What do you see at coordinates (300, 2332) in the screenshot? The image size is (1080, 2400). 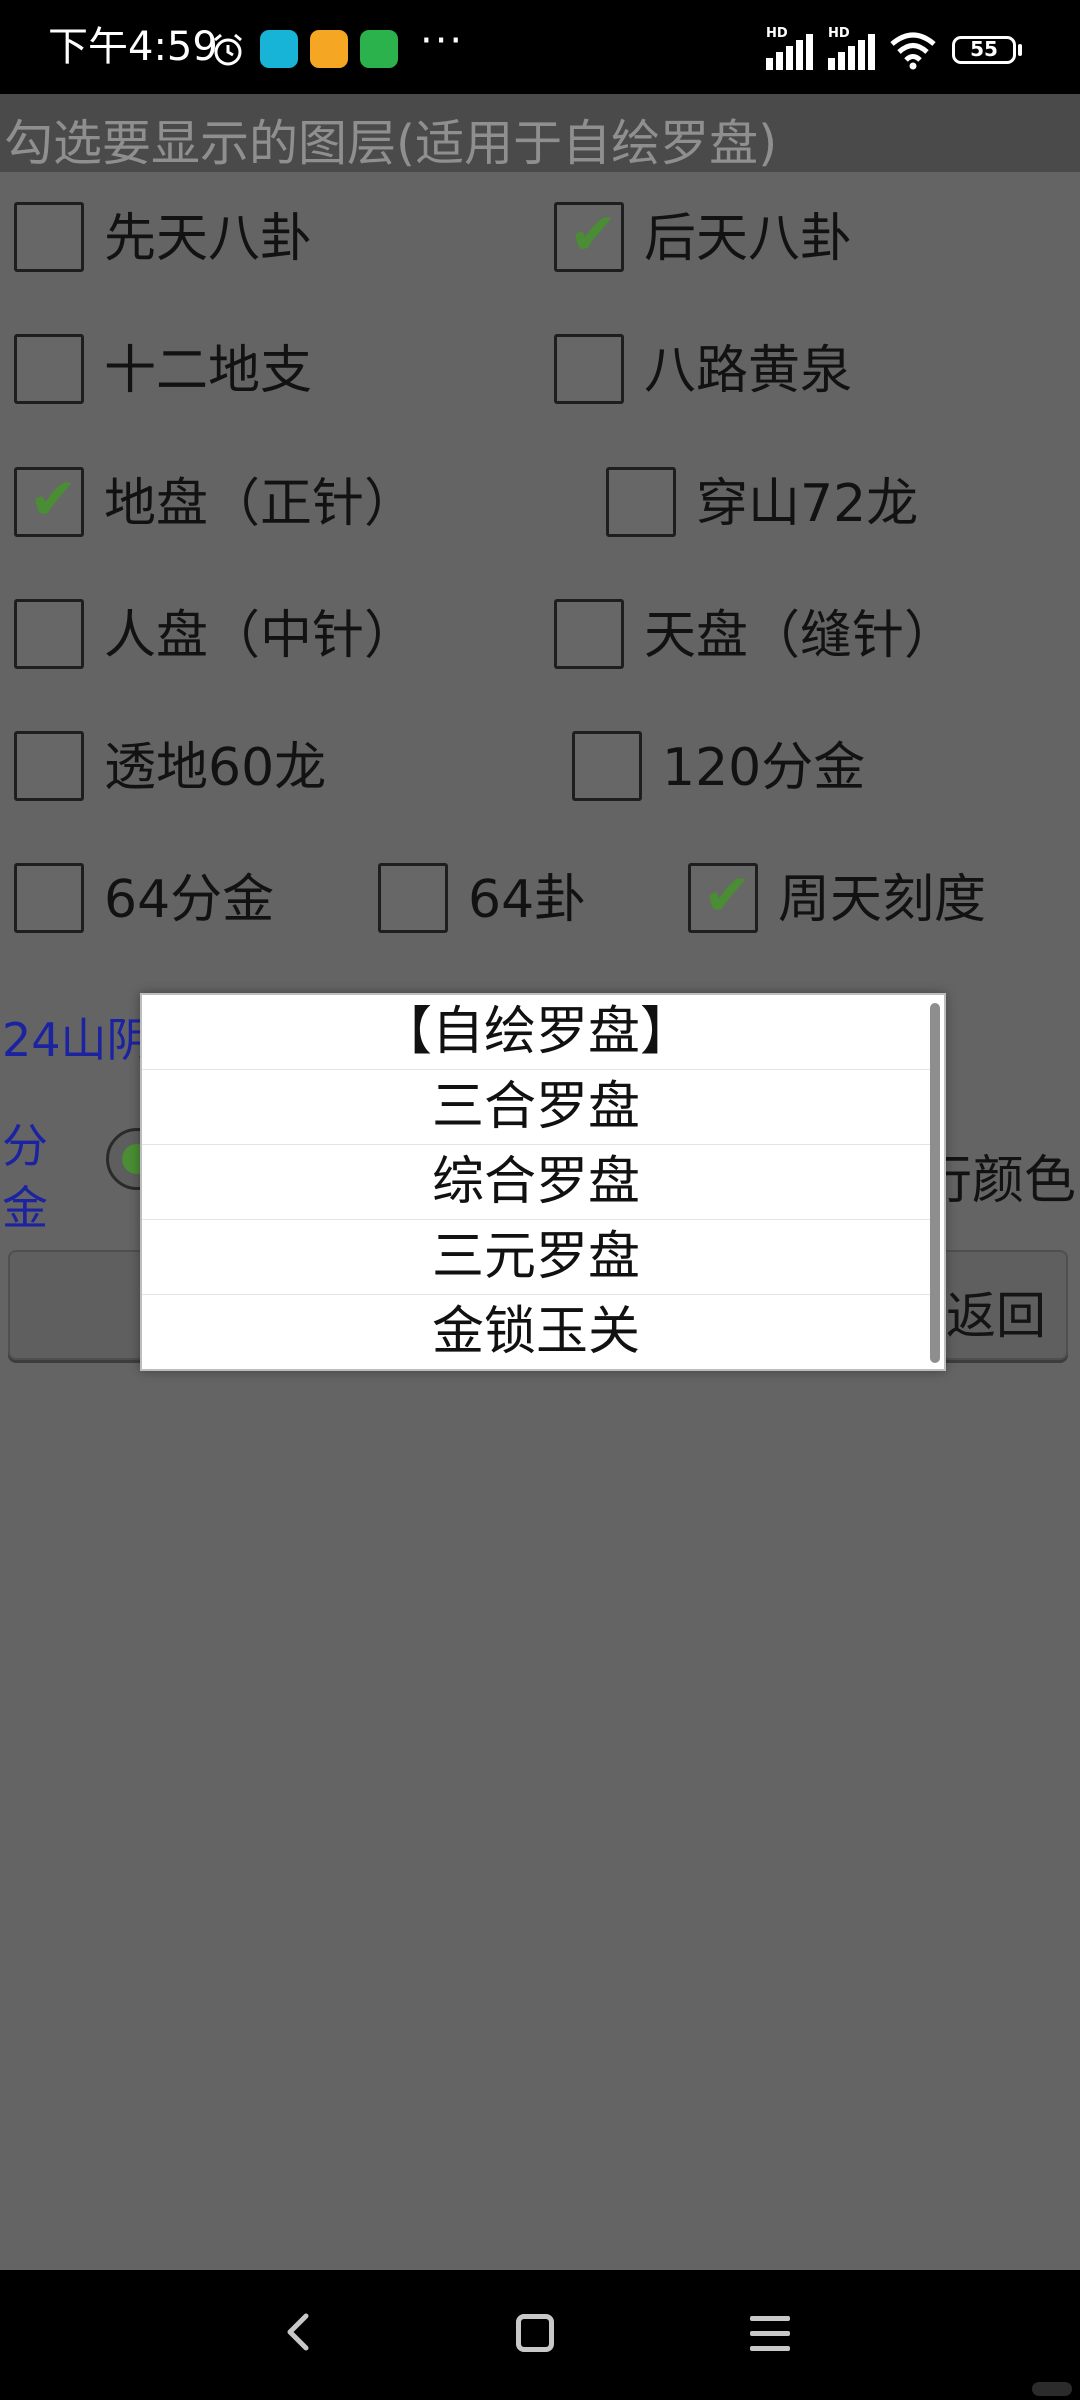 I see `back-nav-icon` at bounding box center [300, 2332].